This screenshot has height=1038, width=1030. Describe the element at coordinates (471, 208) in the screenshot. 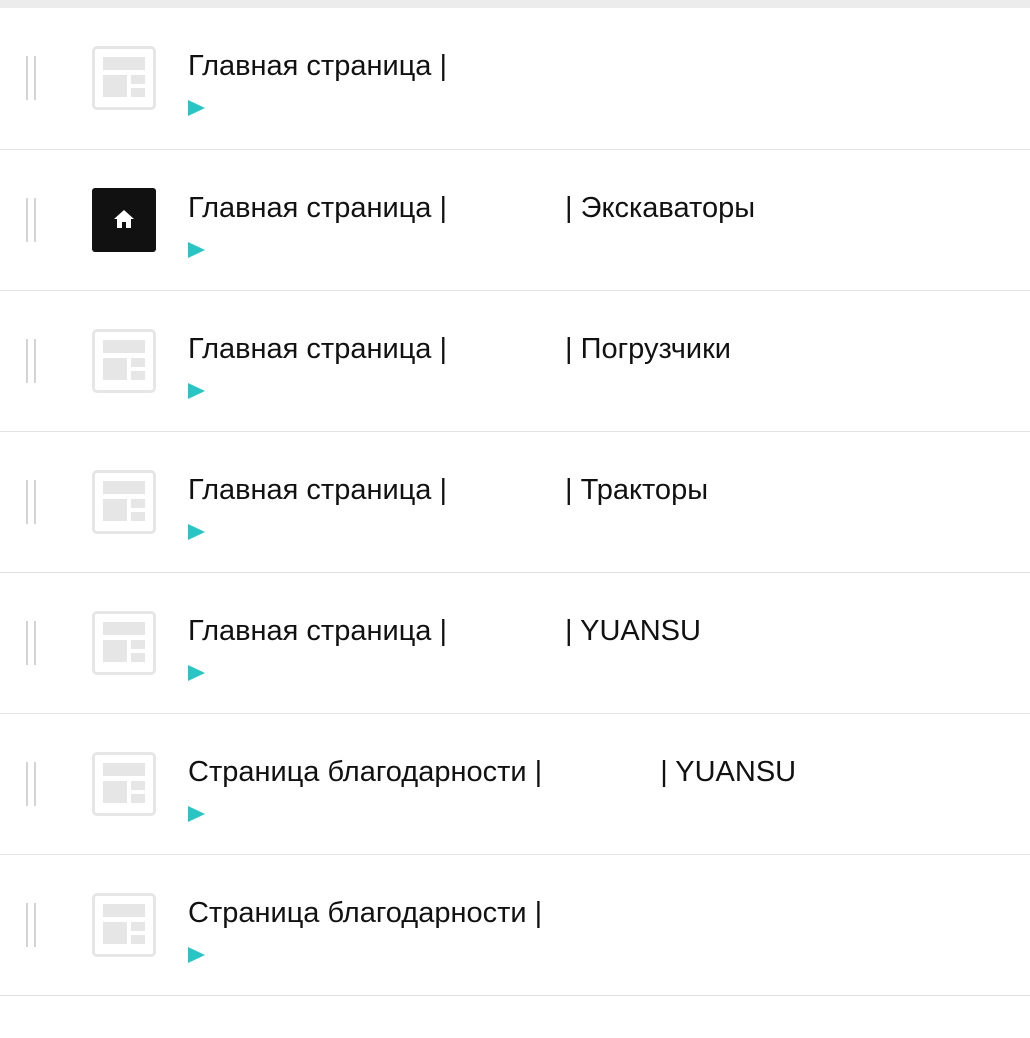

I see `page-title: Главная страница | | Экскаваторы` at that location.